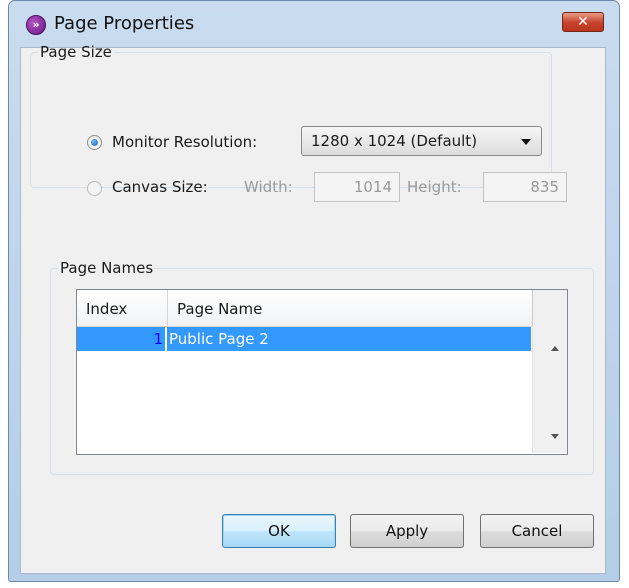 This screenshot has height=588, width=629. I want to click on page-size-legend: Page Size, so click(76, 52).